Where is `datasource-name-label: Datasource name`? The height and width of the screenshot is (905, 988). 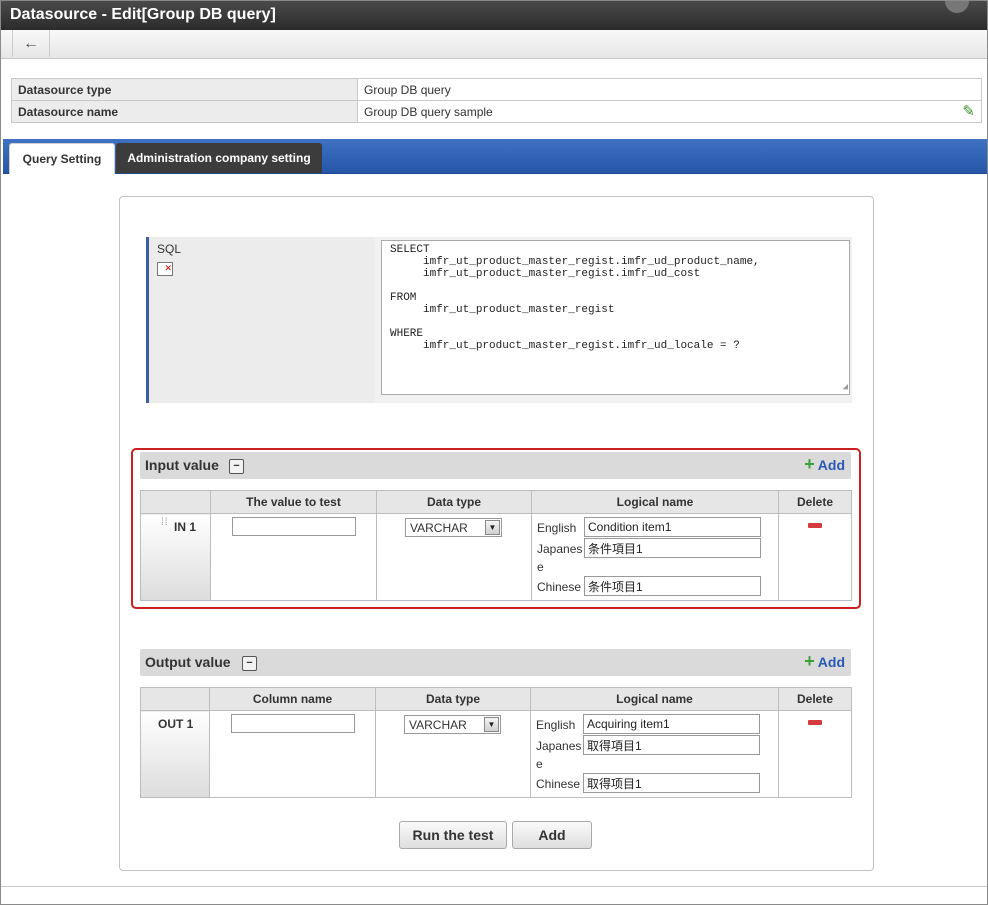
datasource-name-label: Datasource name is located at coordinates (184, 111).